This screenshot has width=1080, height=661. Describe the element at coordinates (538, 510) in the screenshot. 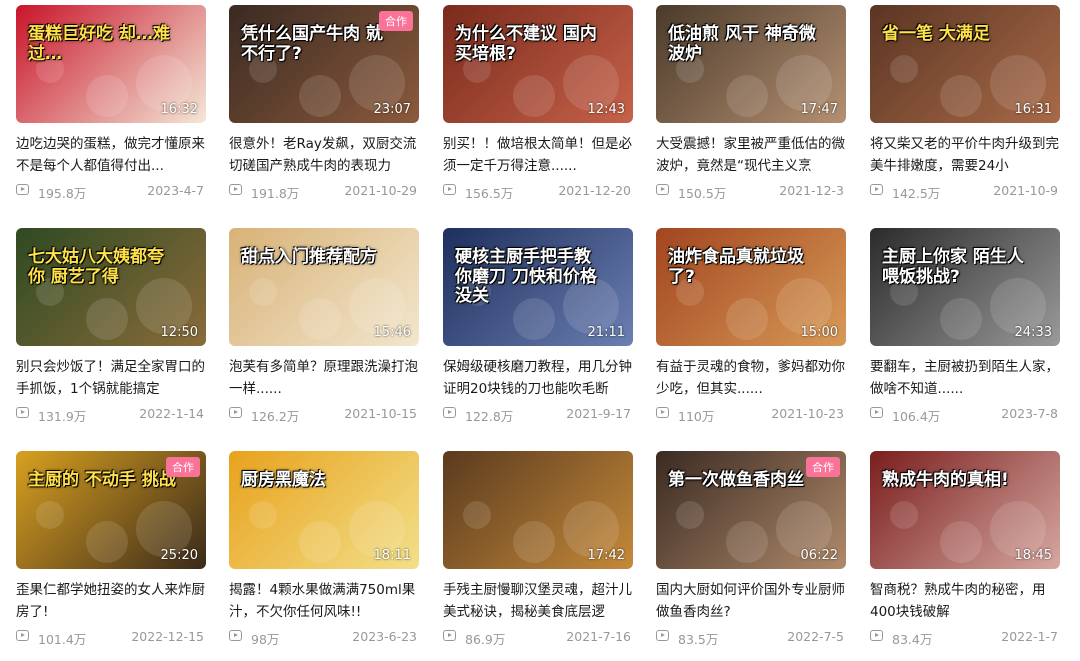

I see `video-thumbnail: 17:42` at that location.